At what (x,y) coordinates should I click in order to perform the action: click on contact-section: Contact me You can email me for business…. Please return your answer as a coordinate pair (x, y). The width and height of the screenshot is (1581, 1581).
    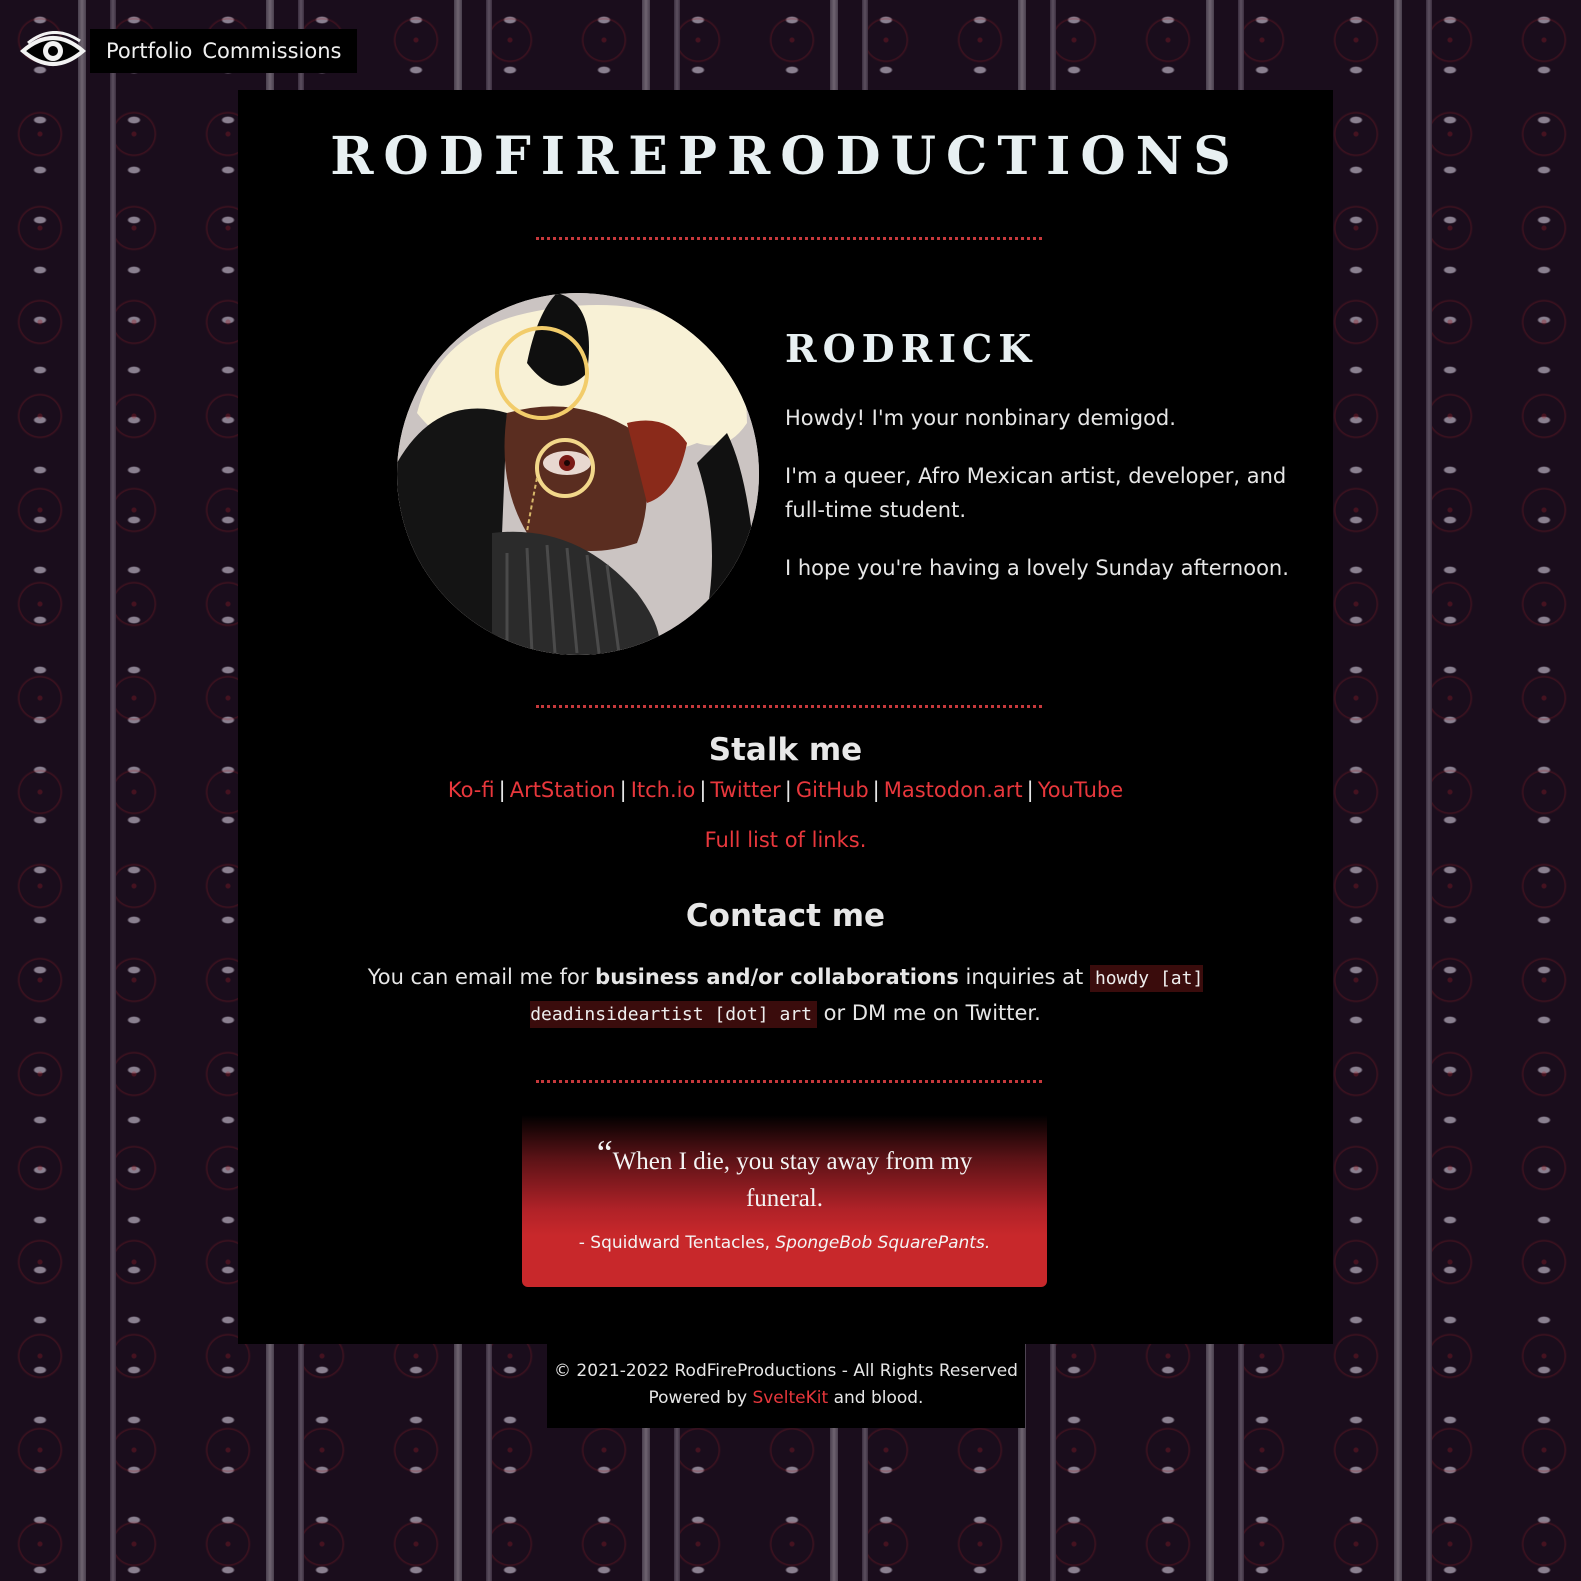
    Looking at the image, I should click on (785, 965).